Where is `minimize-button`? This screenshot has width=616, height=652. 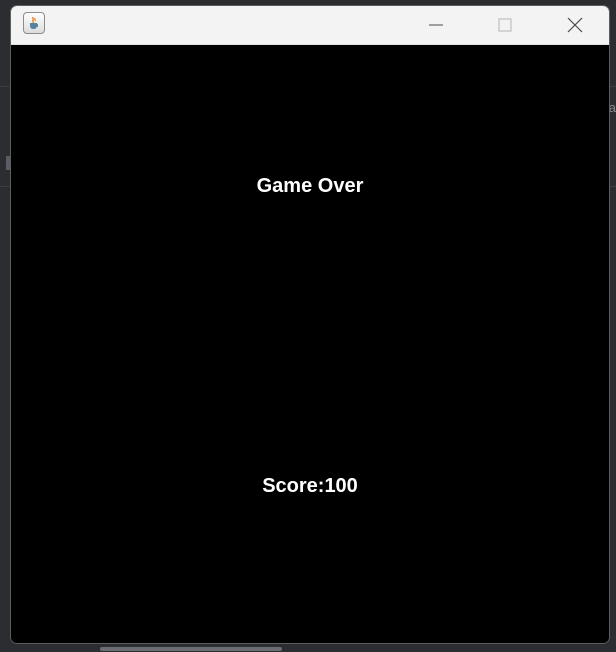
minimize-button is located at coordinates (436, 25).